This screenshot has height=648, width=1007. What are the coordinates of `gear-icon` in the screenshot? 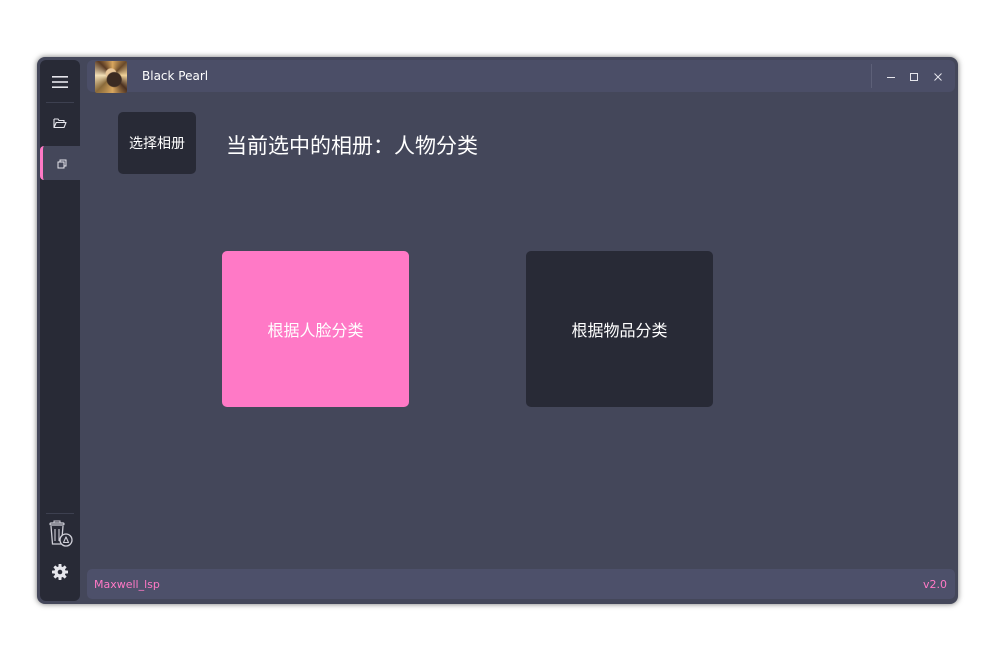 It's located at (60, 574).